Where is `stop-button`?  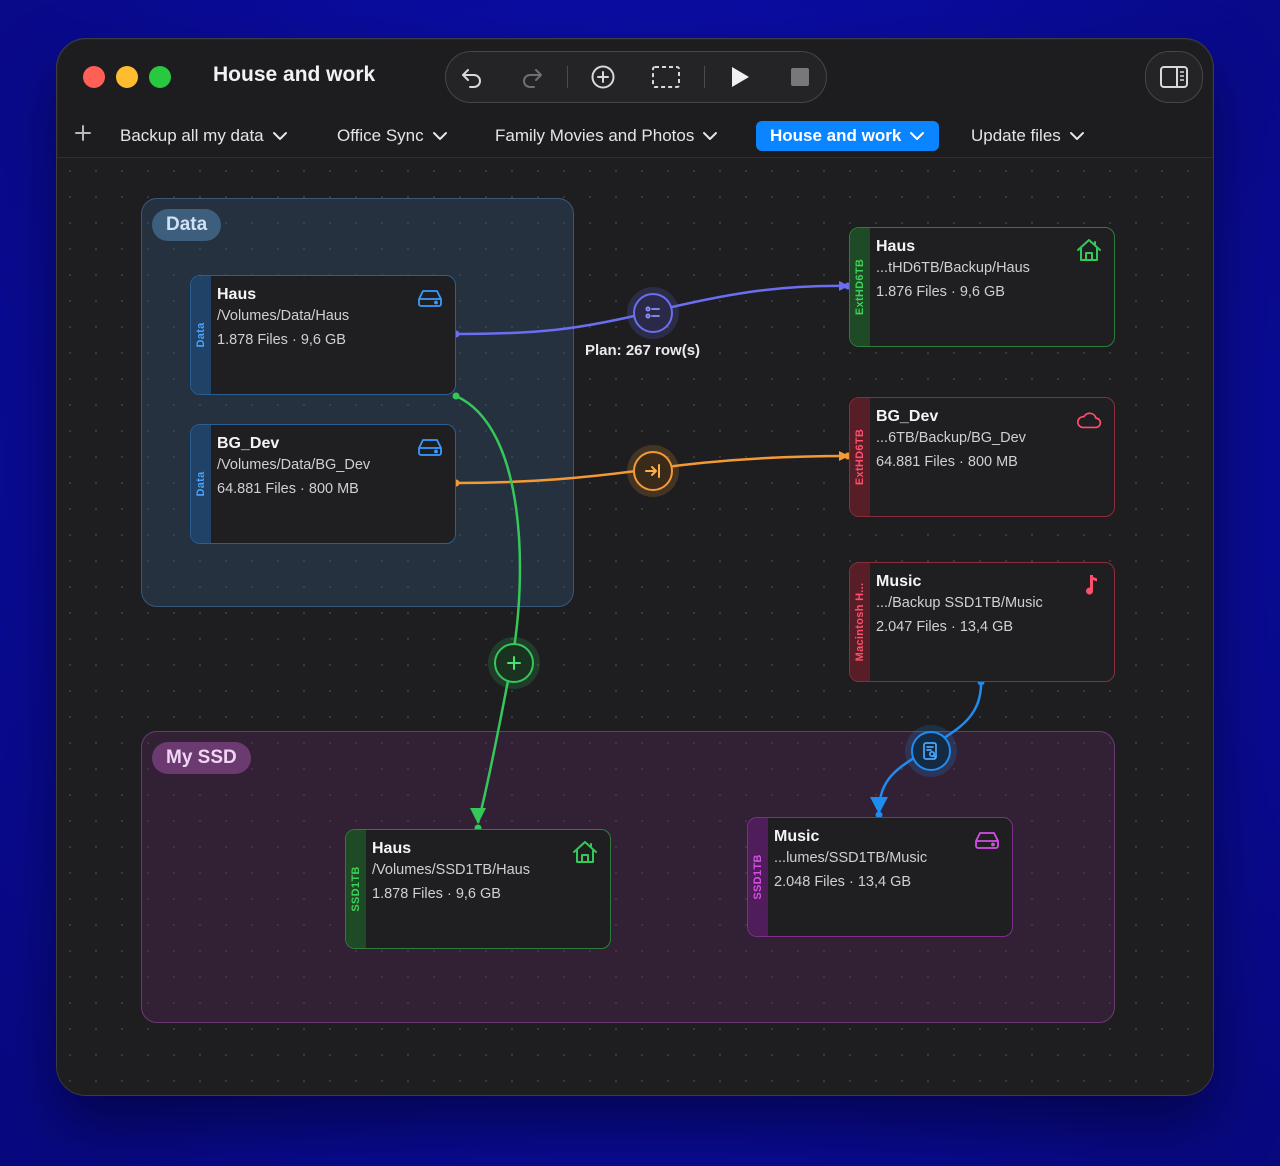 stop-button is located at coordinates (800, 77).